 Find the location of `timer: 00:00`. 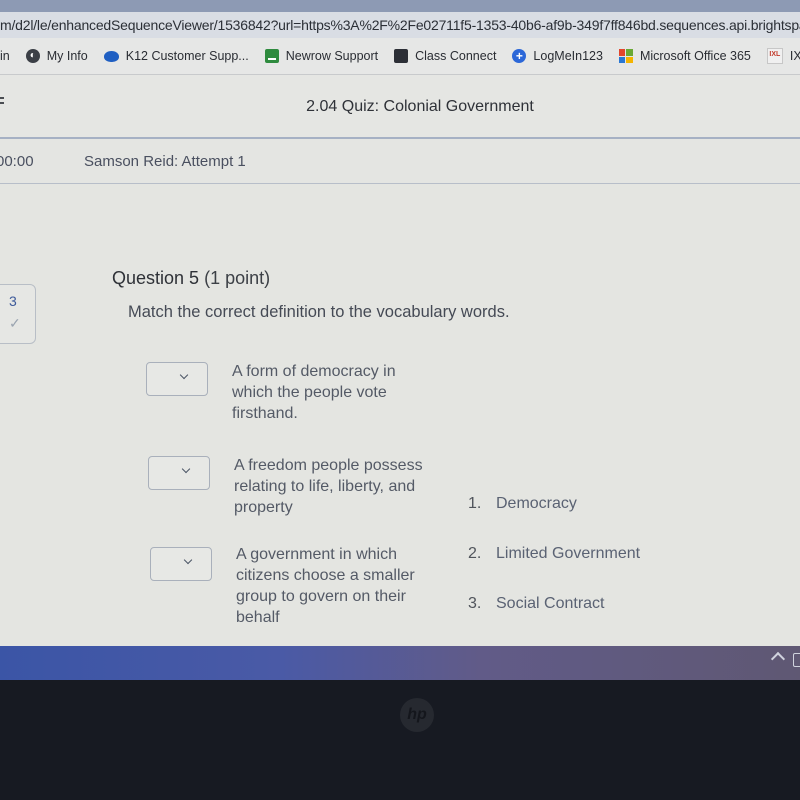

timer: 00:00 is located at coordinates (17, 161).